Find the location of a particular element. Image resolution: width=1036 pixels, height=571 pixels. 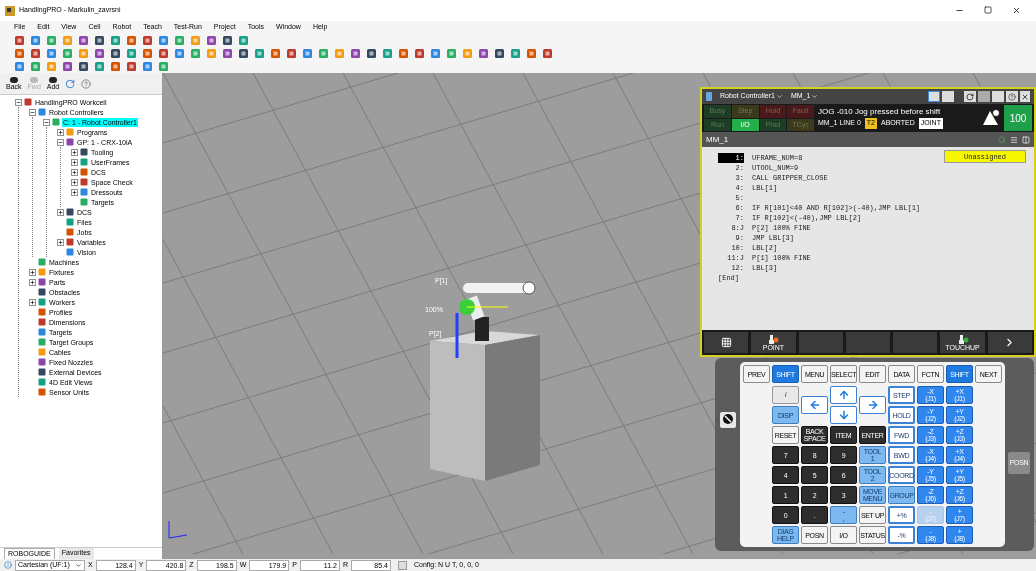

close-button is located at coordinates (1025, 96).